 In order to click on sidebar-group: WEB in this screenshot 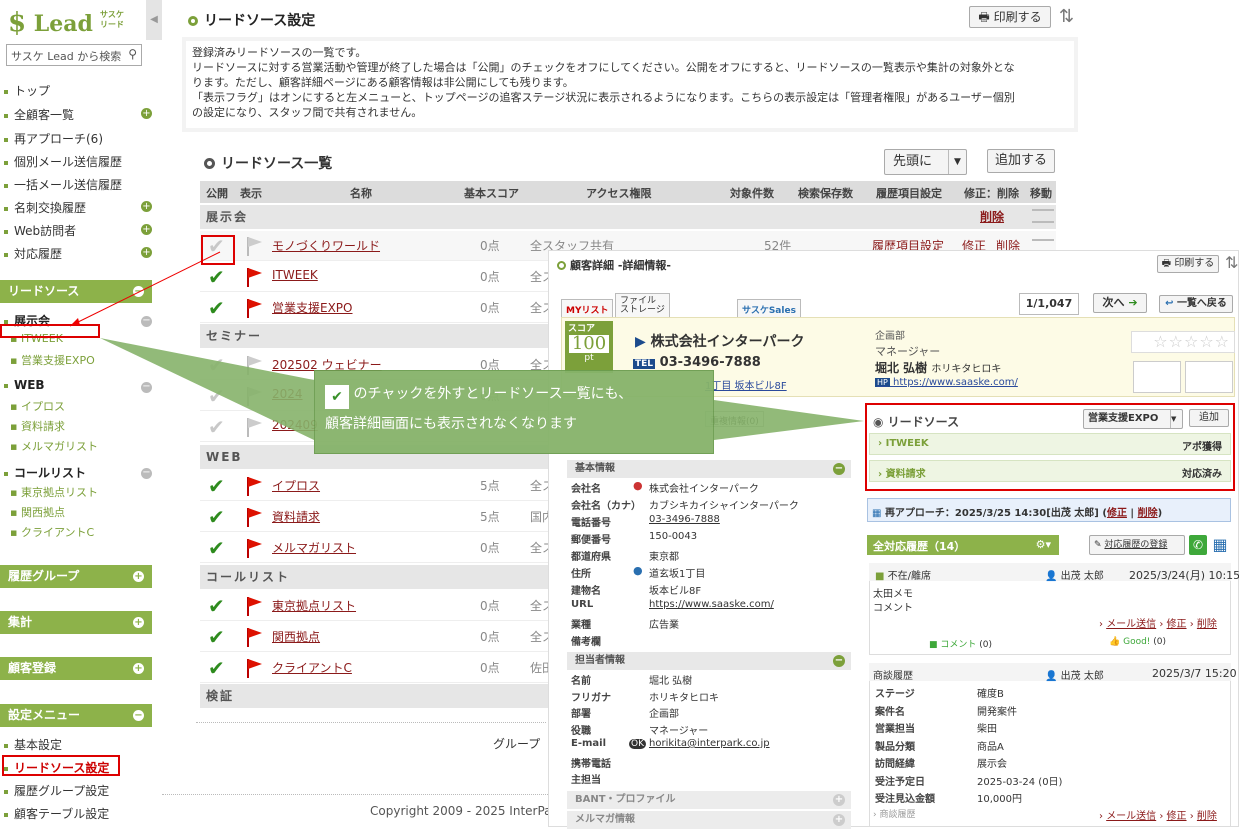, I will do `click(24, 385)`.